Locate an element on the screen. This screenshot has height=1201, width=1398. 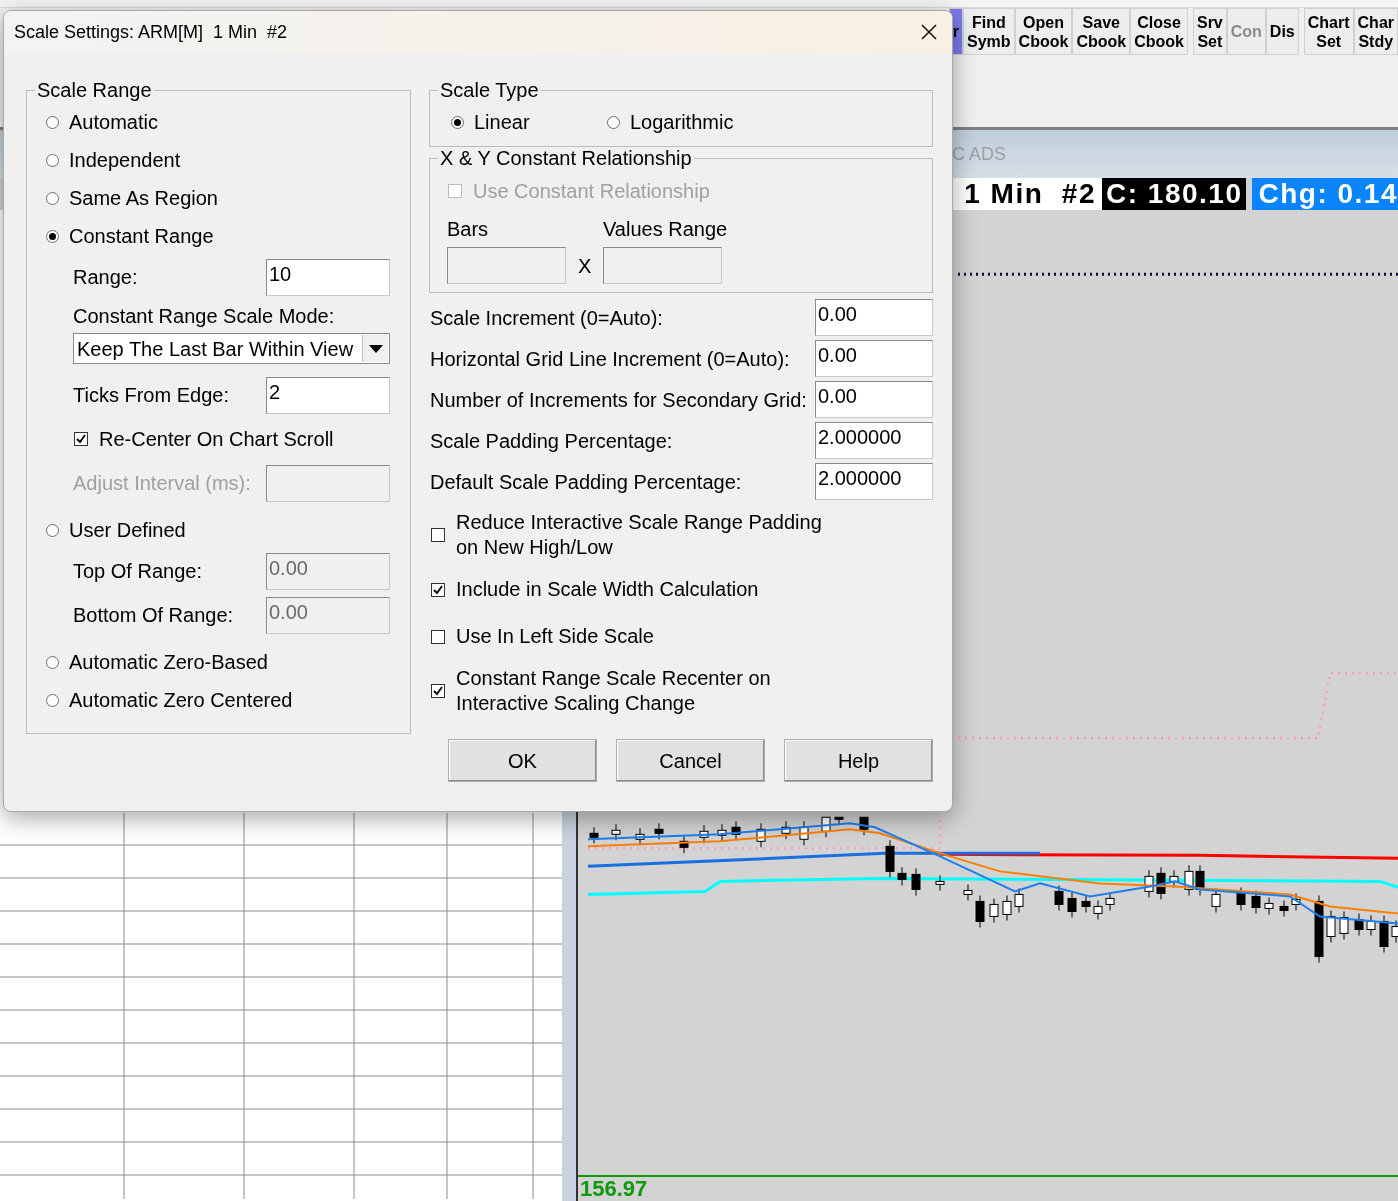
multiply-sign: X is located at coordinates (585, 266).